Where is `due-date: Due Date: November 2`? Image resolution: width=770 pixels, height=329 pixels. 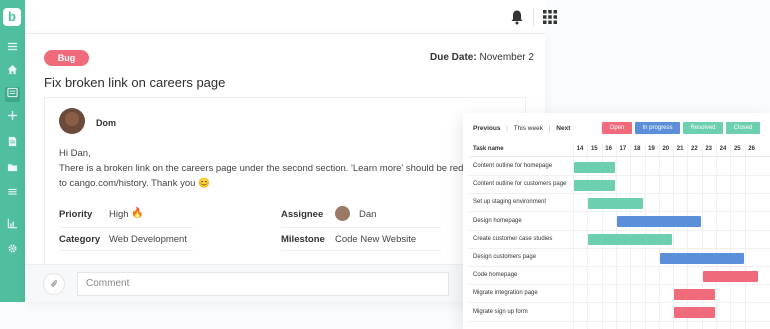
due-date: Due Date: November 2 is located at coordinates (482, 57).